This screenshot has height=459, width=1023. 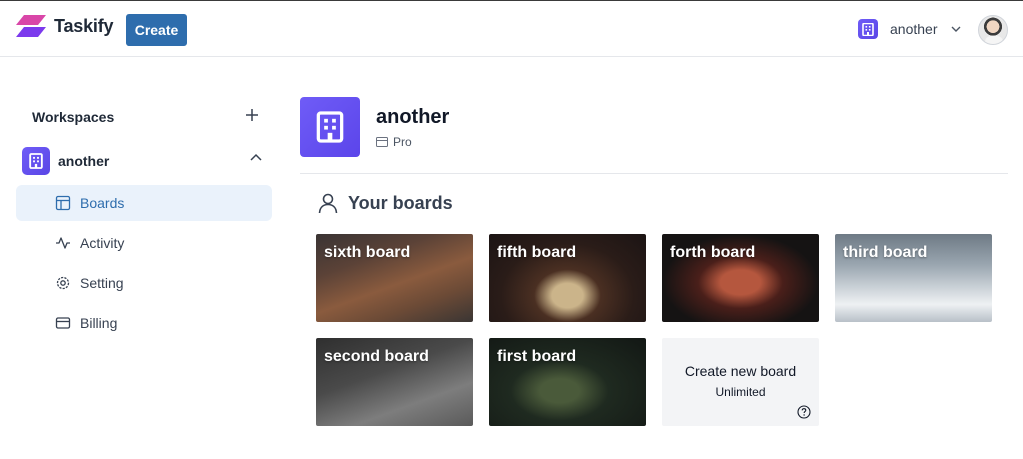 I want to click on your-boards-heading: Your boards, so click(x=384, y=203).